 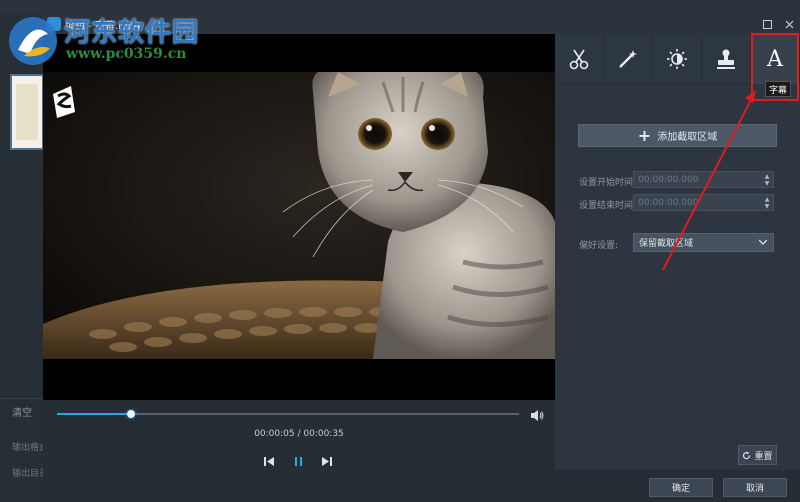 What do you see at coordinates (668, 202) in the screenshot?
I see `end-time-value: 00:00:00.000` at bounding box center [668, 202].